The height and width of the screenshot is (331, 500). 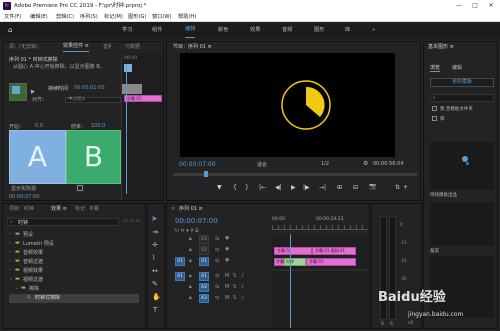 What do you see at coordinates (334, 251) in the screenshot?
I see `clip-v2-title-copy: 字幕 01 复制 01` at bounding box center [334, 251].